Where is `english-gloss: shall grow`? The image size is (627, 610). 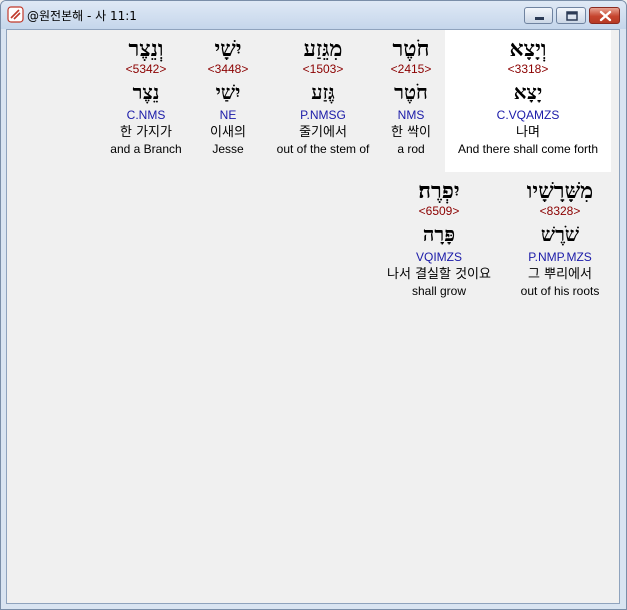
english-gloss: shall grow is located at coordinates (439, 291).